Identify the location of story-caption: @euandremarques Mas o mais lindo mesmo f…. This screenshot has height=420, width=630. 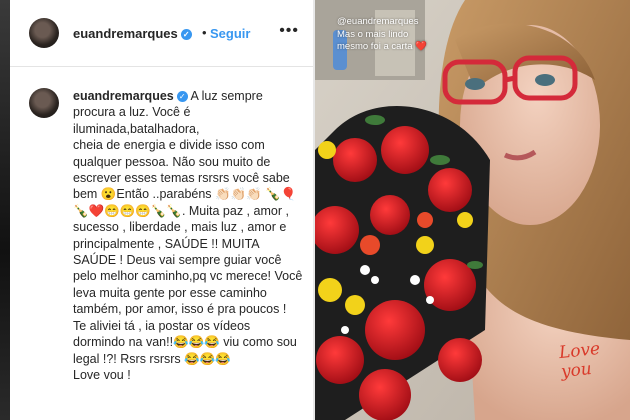
(382, 34).